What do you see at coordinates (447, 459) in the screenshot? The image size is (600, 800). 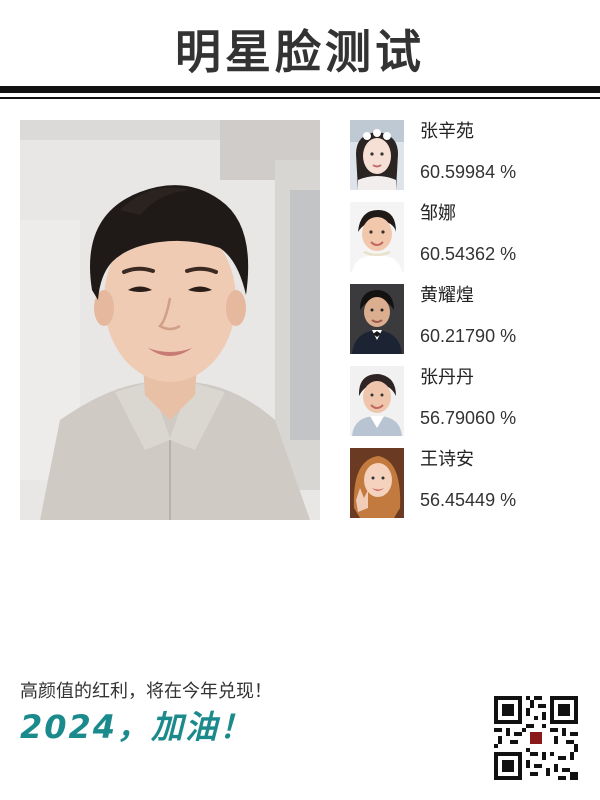 I see `match-name: 王诗安` at bounding box center [447, 459].